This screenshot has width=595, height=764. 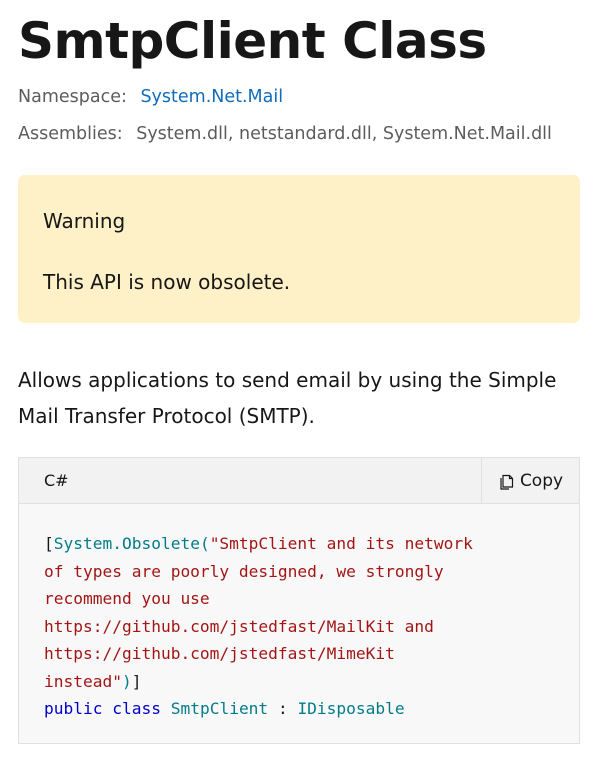 I want to click on copy-icon, so click(x=507, y=482).